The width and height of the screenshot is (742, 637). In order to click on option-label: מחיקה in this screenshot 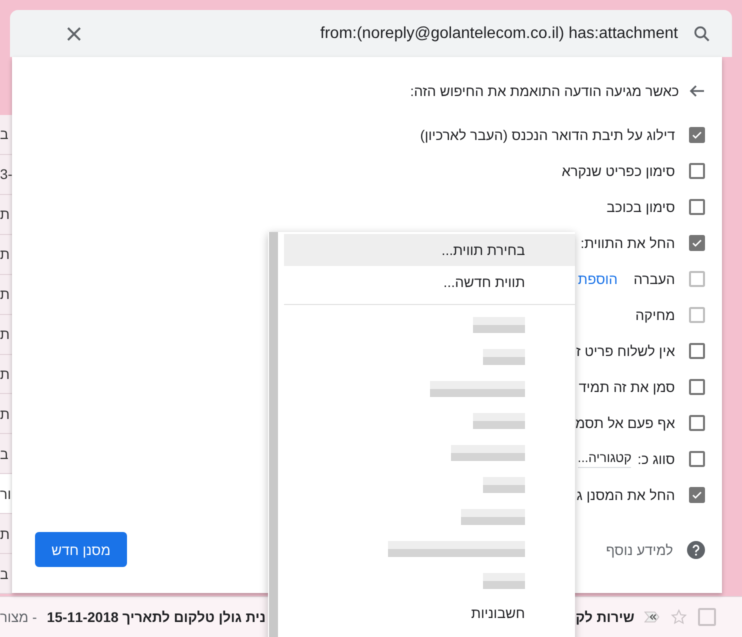, I will do `click(655, 315)`.